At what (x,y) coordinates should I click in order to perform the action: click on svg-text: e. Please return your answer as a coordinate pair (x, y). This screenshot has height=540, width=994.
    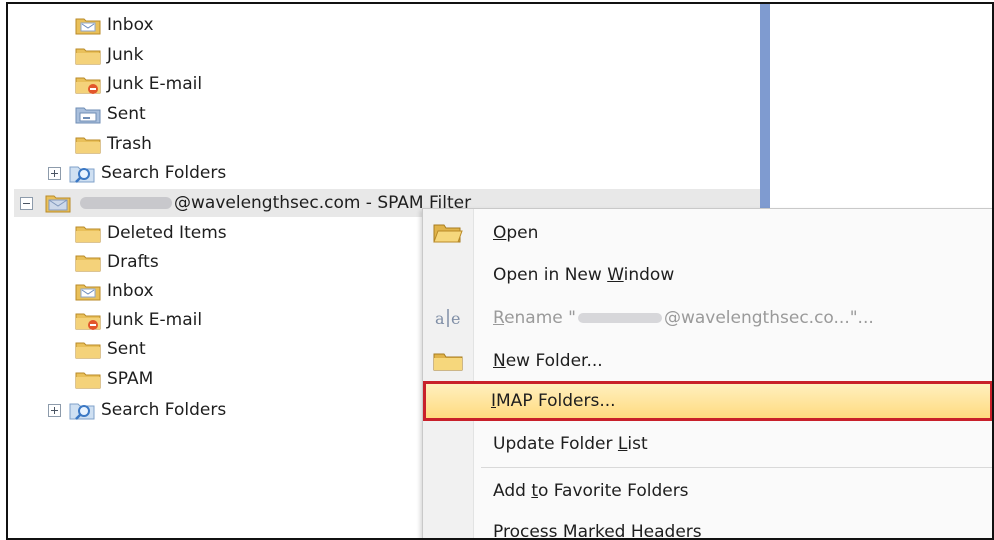
    Looking at the image, I should click on (455, 318).